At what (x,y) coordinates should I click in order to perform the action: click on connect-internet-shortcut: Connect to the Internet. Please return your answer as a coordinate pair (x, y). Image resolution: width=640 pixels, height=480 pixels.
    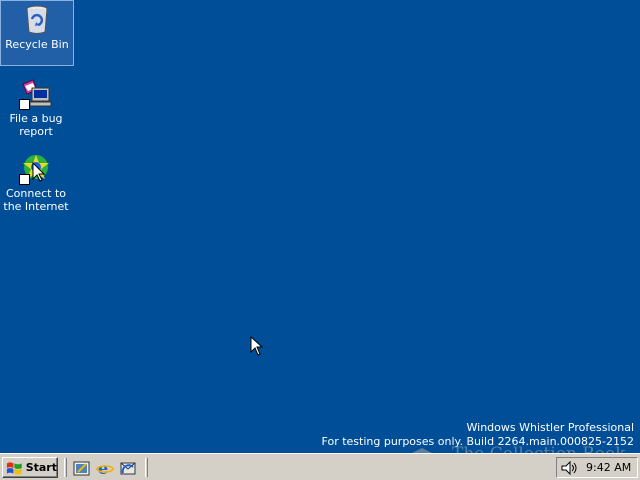
    Looking at the image, I should click on (36, 182).